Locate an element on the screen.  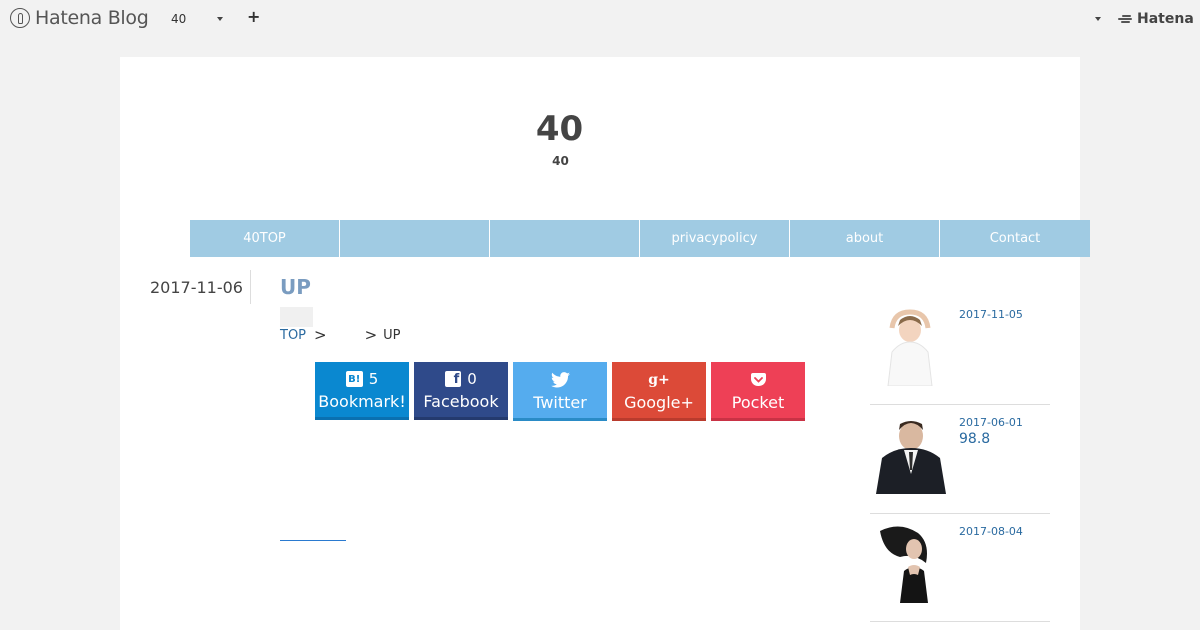
pocket-icon is located at coordinates (758, 379).